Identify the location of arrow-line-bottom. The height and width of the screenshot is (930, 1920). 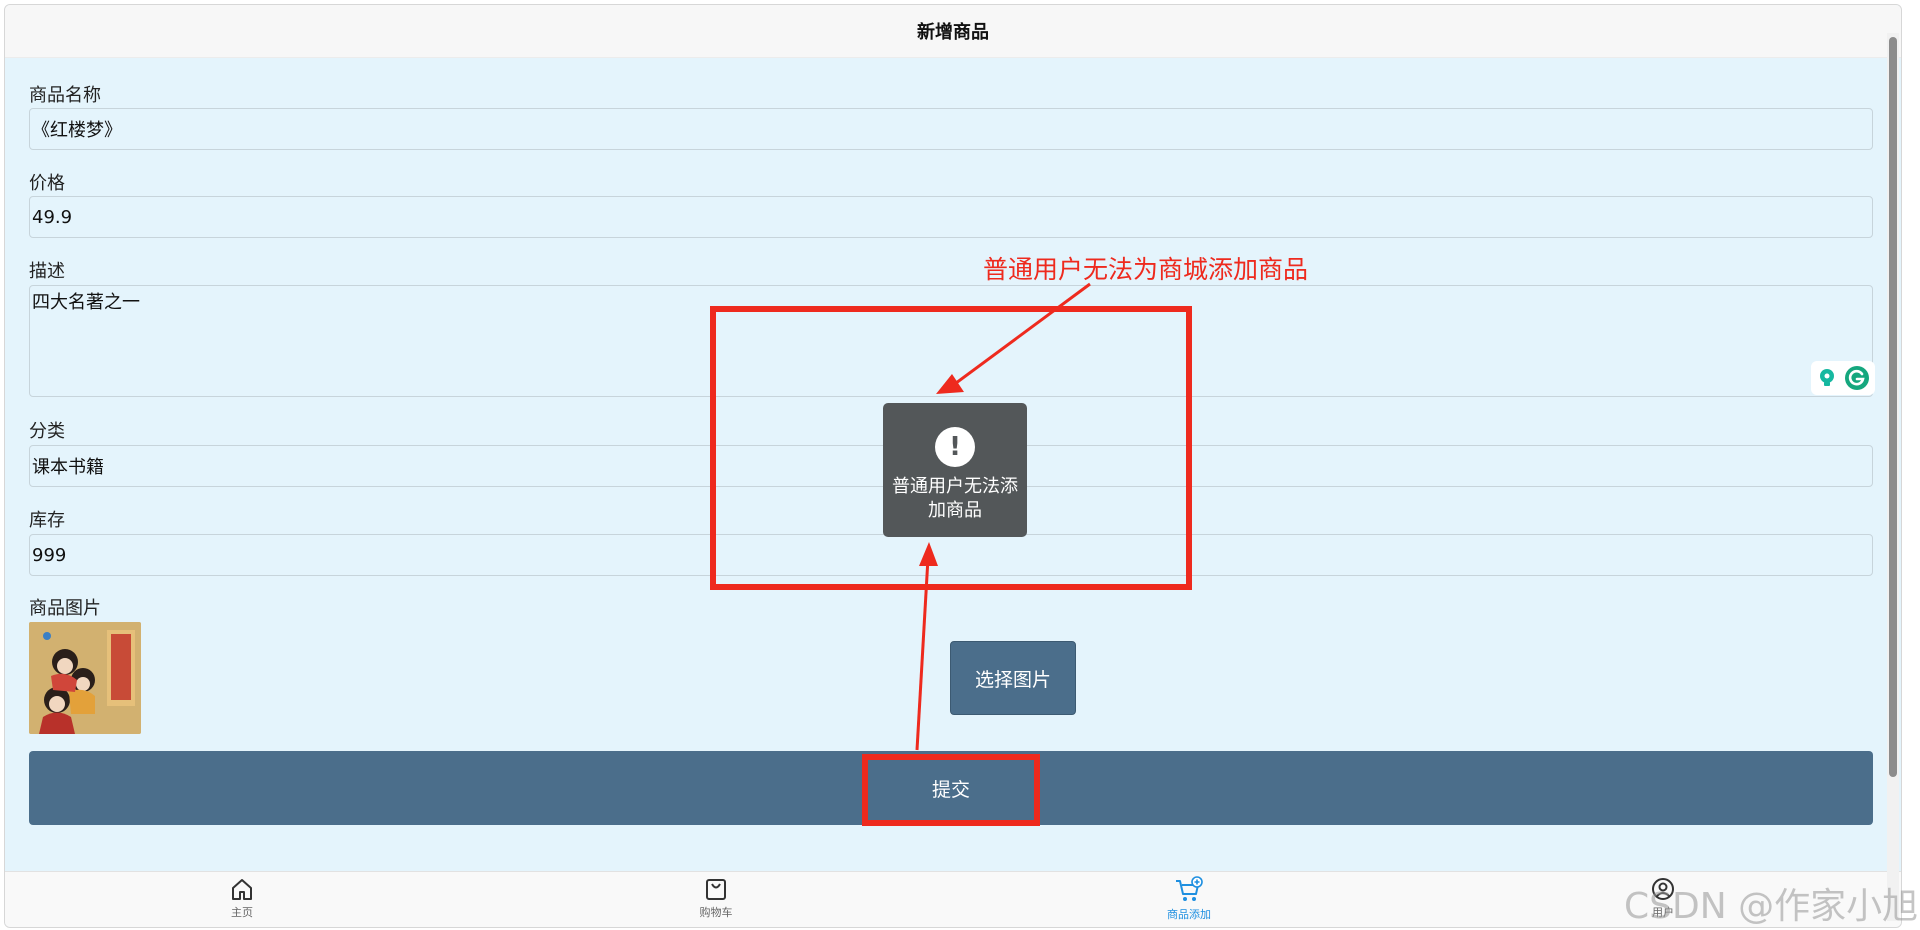
(922, 654).